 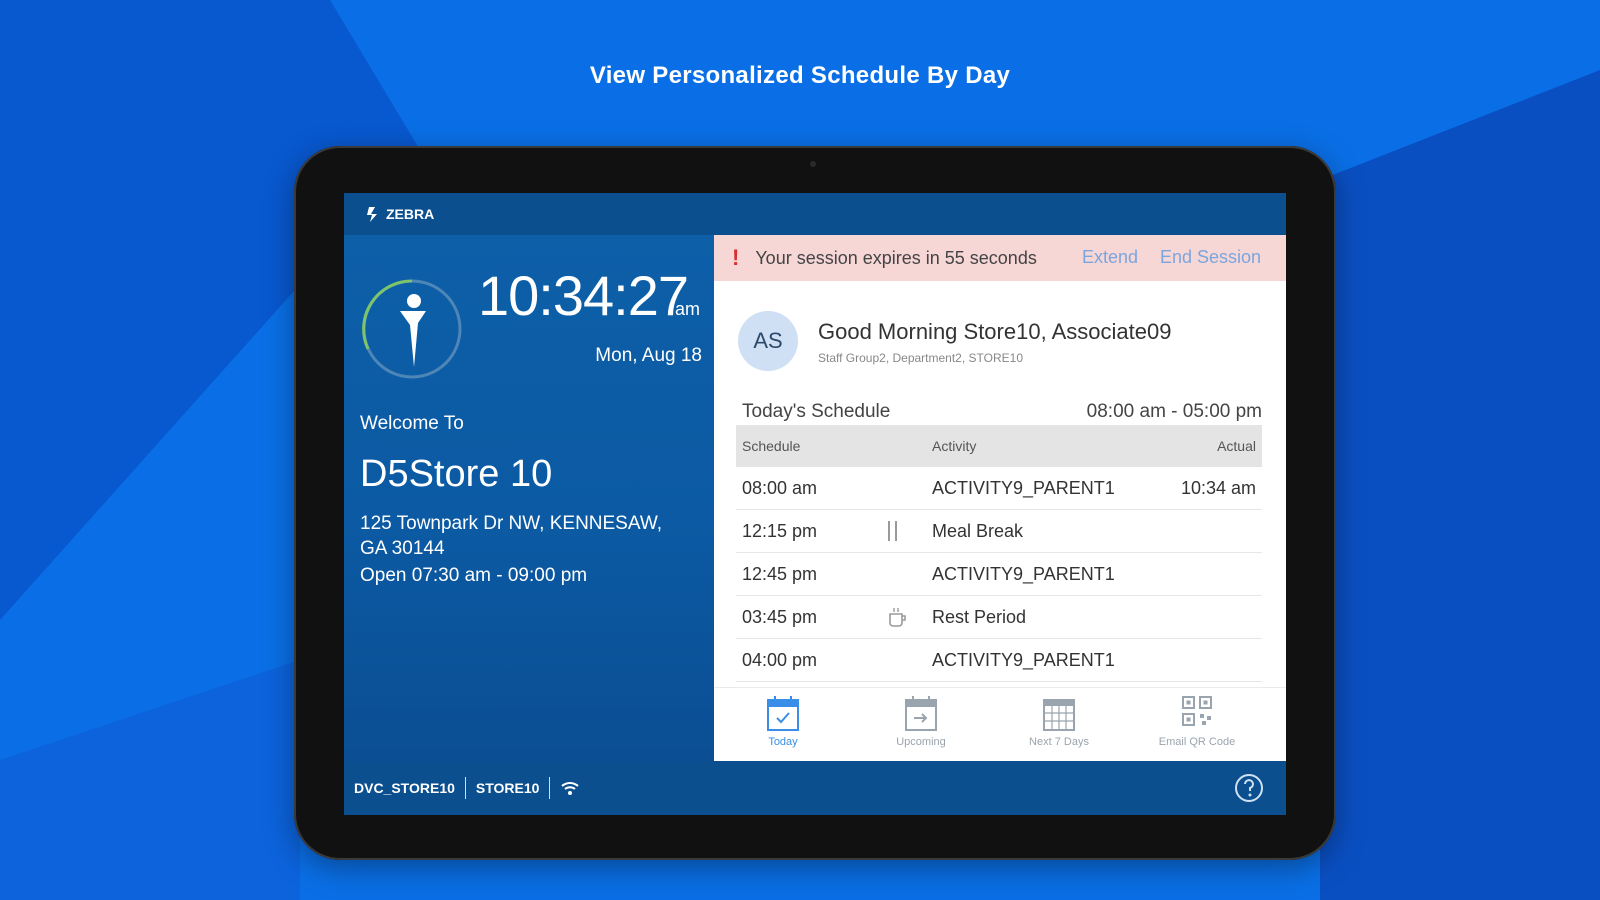 I want to click on nav-today-label: Today, so click(x=783, y=742).